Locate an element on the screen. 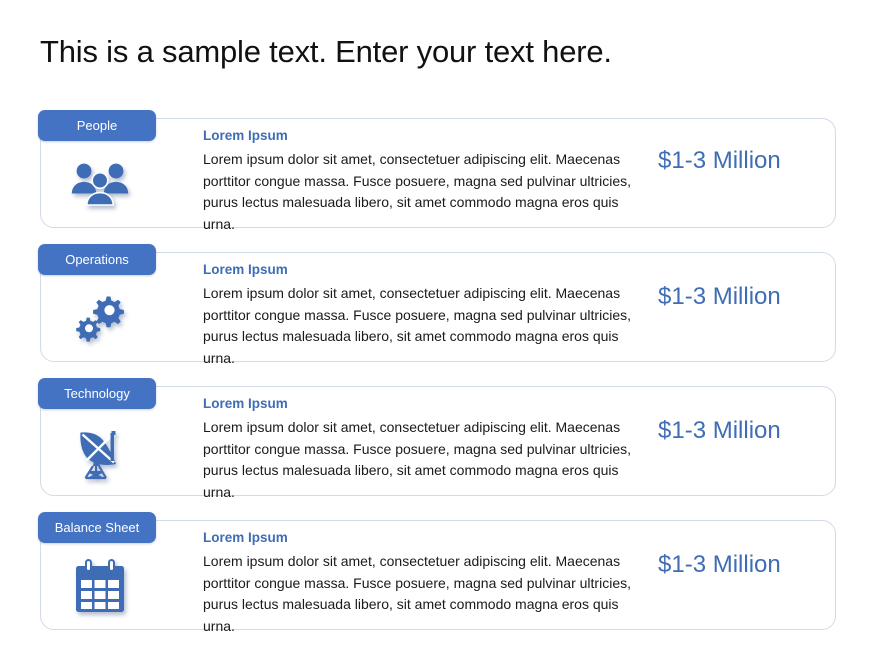 The image size is (870, 653). row-badge-operations: Operations is located at coordinates (97, 259).